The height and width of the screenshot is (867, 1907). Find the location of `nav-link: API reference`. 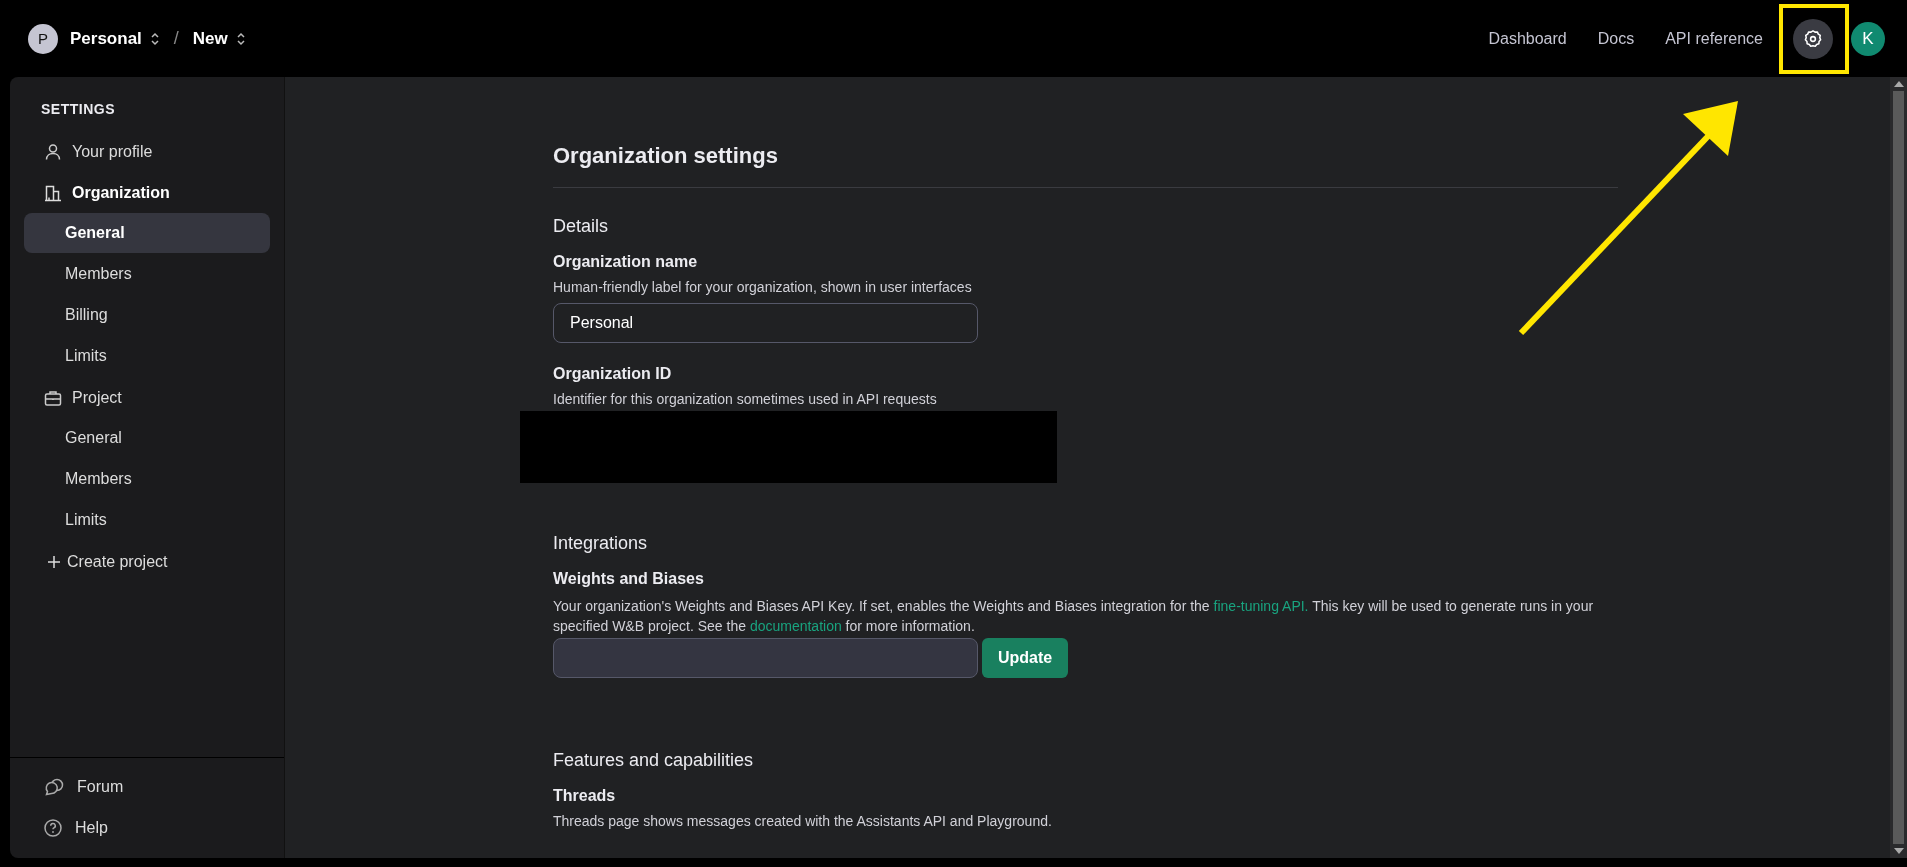

nav-link: API reference is located at coordinates (1714, 38).